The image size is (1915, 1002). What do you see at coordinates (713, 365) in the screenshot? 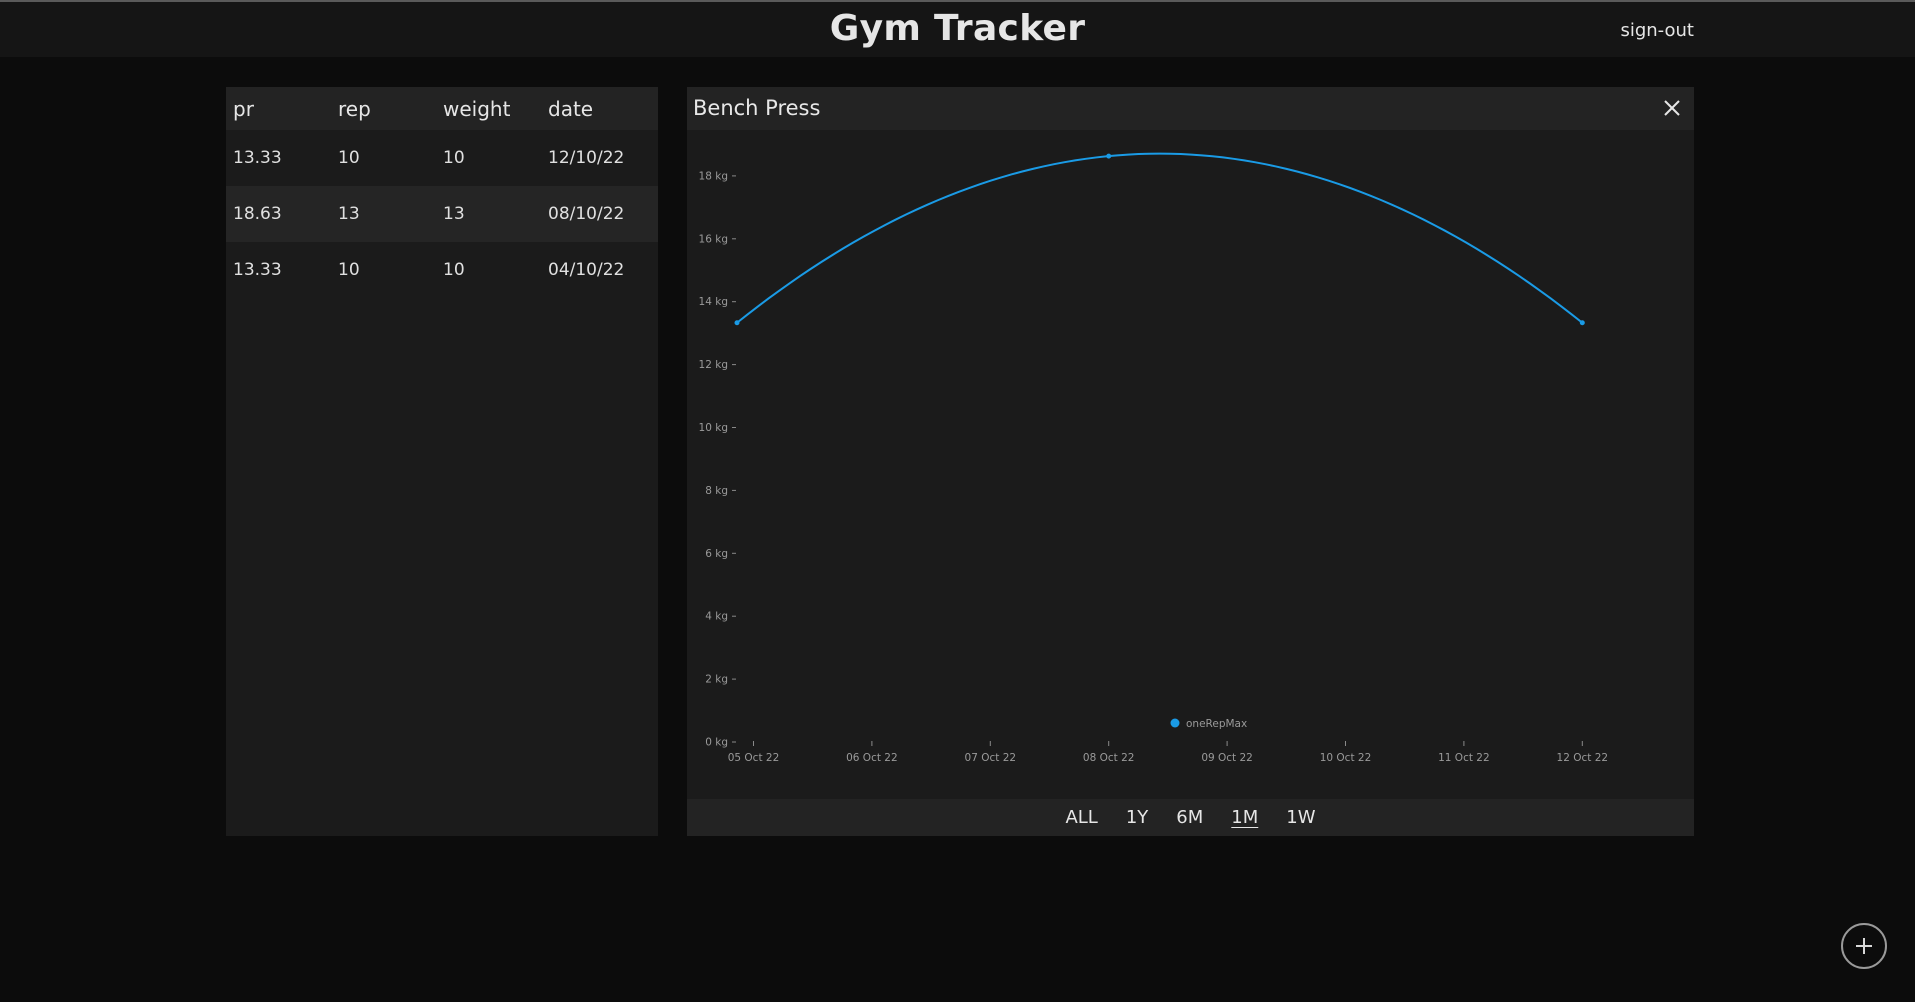
I see `y-axis-tick-label: 12 kg` at bounding box center [713, 365].